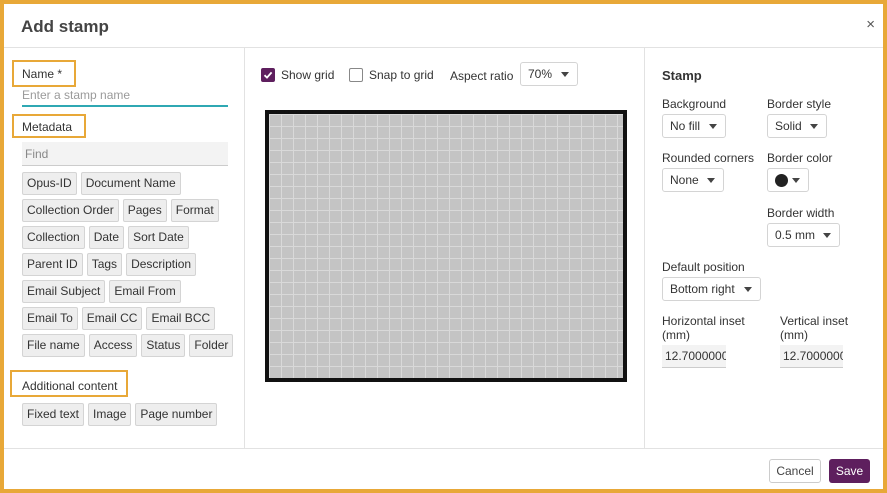  I want to click on chip-row: File name Access Status Folder, so click(132, 345).